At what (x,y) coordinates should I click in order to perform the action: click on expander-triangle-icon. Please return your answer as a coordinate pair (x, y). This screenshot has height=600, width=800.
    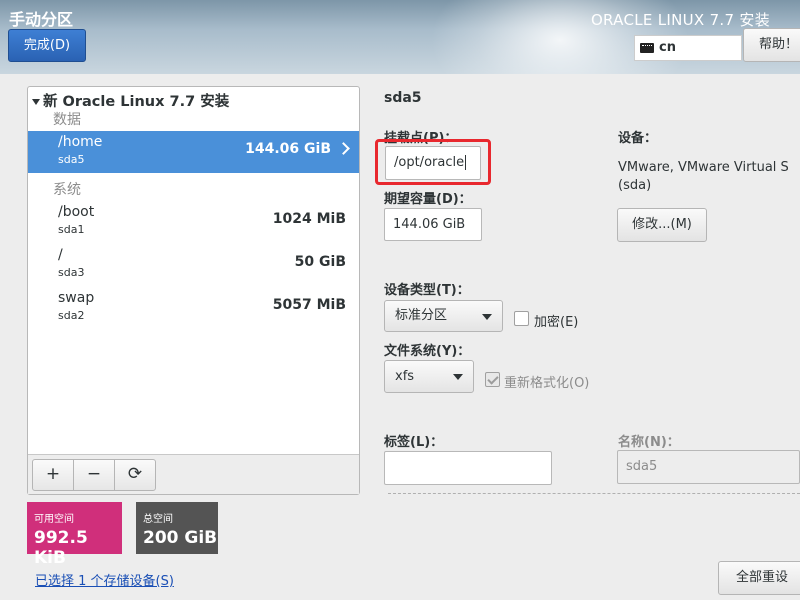
    Looking at the image, I should click on (36, 102).